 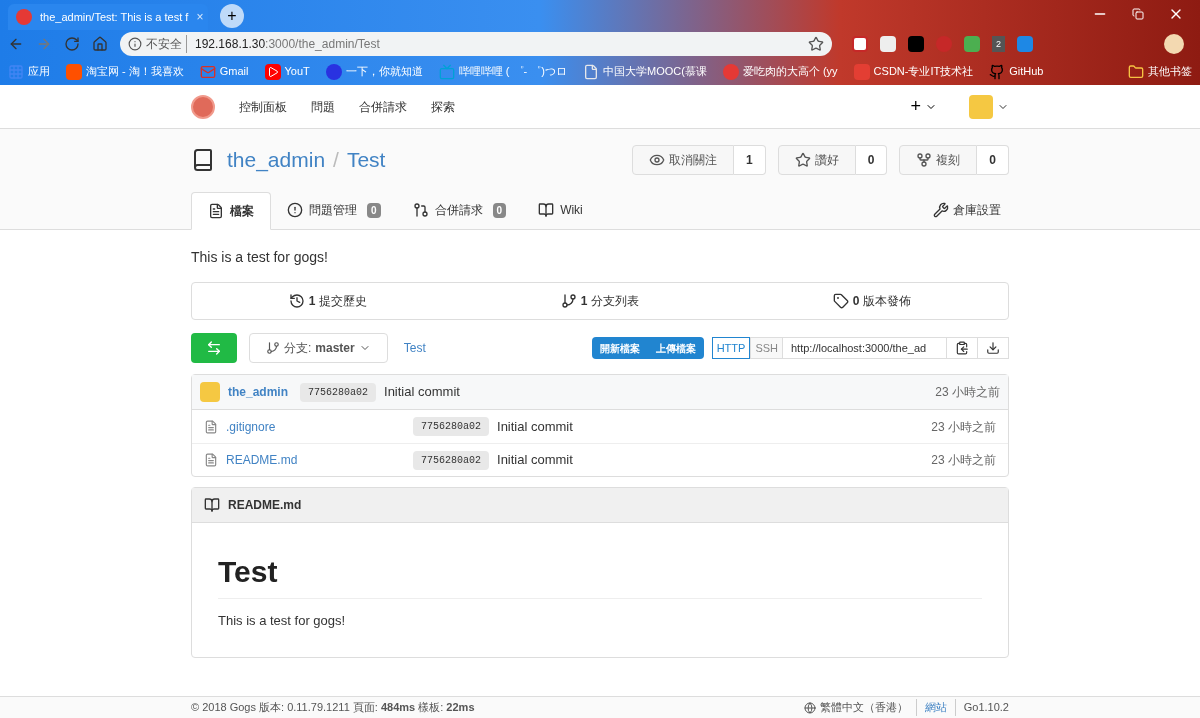 I want to click on repo-tab: 合併請求 0, so click(x=459, y=210).